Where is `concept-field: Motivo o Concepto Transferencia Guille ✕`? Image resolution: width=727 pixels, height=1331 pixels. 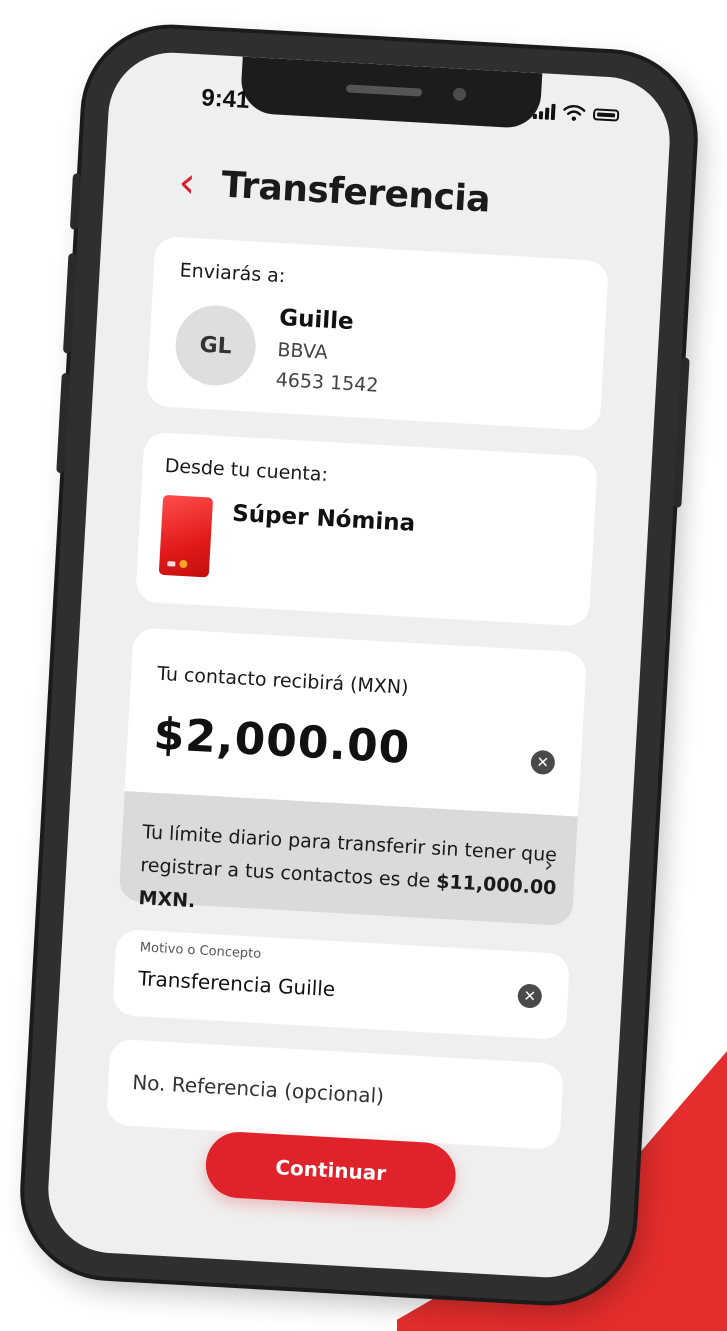 concept-field: Motivo o Concepto Transferencia Guille ✕ is located at coordinates (341, 984).